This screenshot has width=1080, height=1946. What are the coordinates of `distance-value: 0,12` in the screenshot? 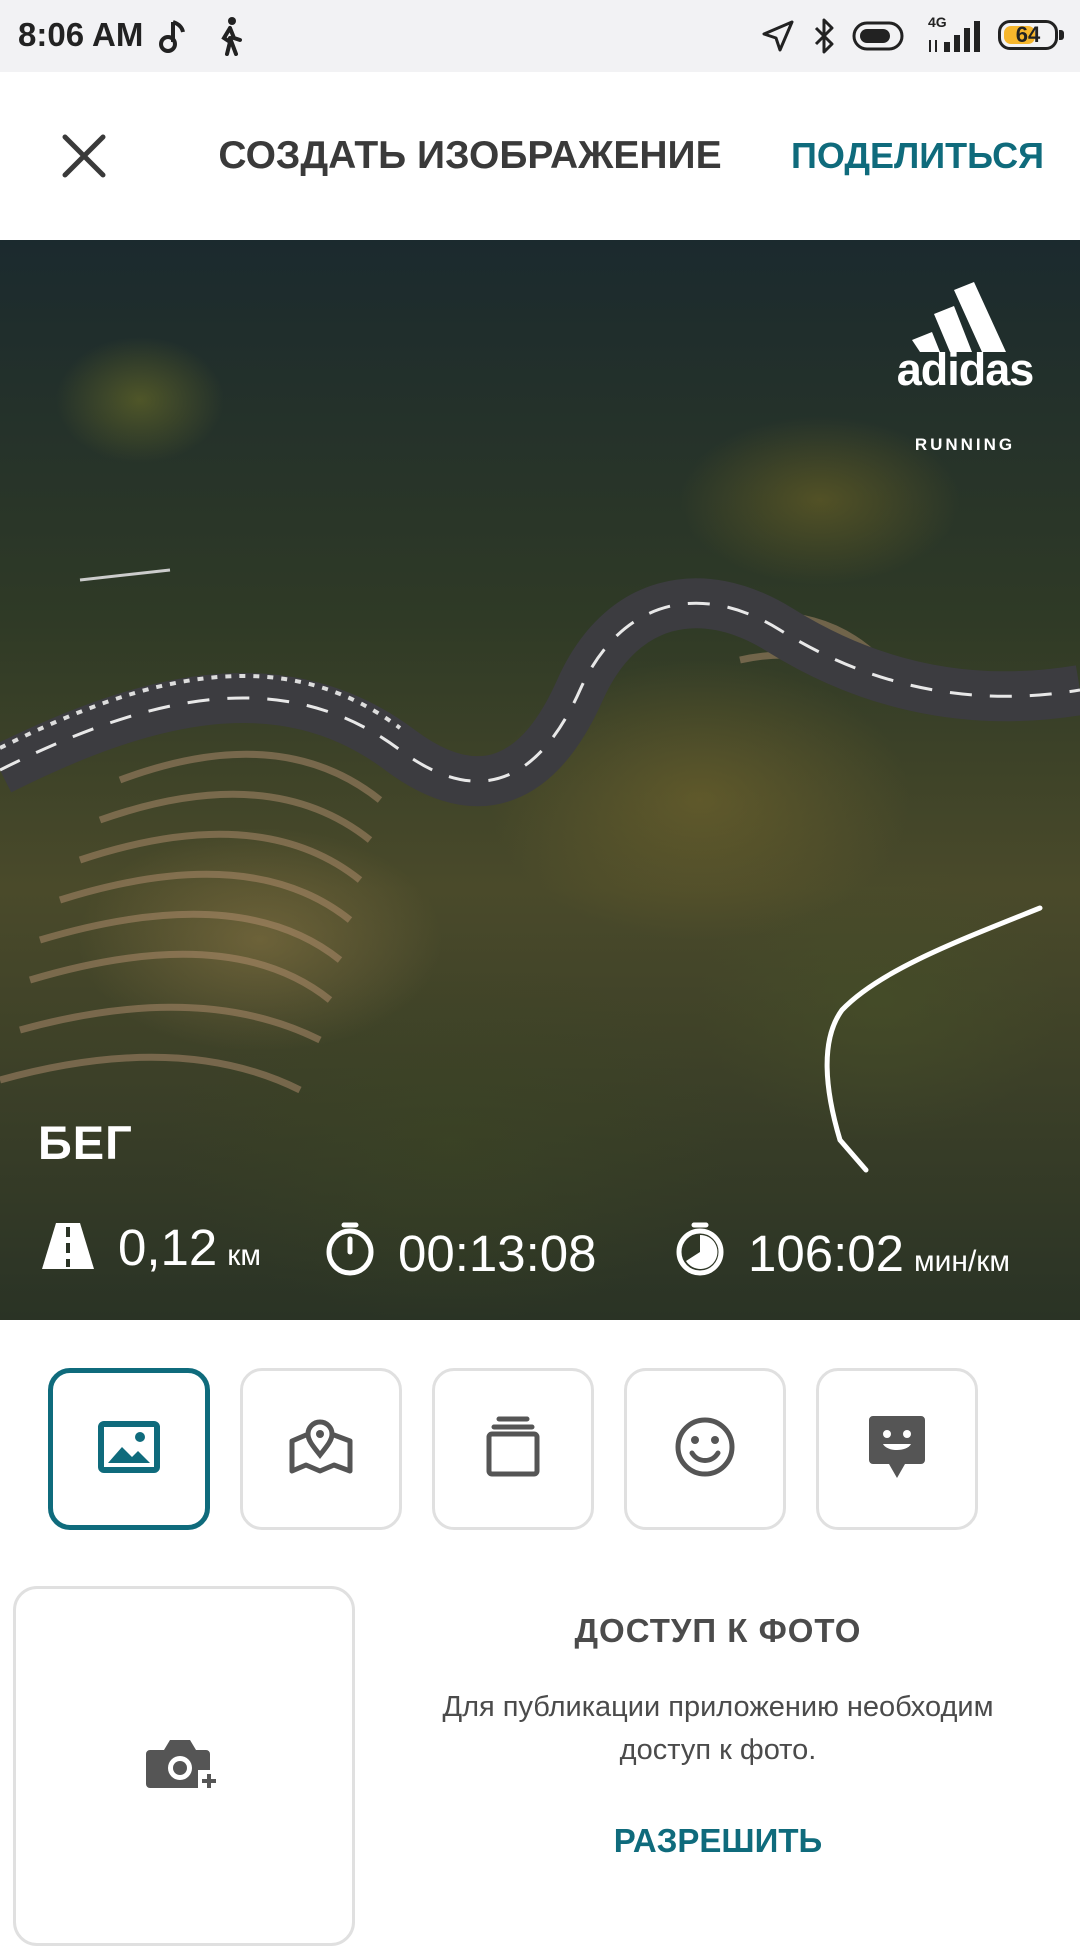 It's located at (168, 1247).